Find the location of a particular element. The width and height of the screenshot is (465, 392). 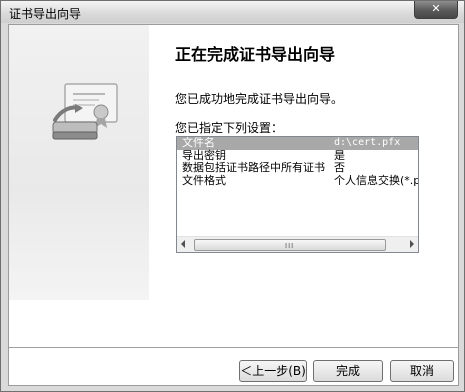

settings-row-include-chain: 数据包括证书路径中所有证书 否 is located at coordinates (297, 168).